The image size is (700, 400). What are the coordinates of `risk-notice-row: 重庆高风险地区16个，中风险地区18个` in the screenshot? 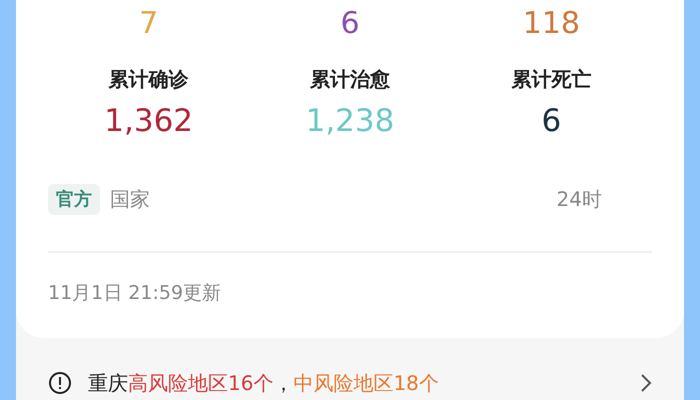 It's located at (350, 368).